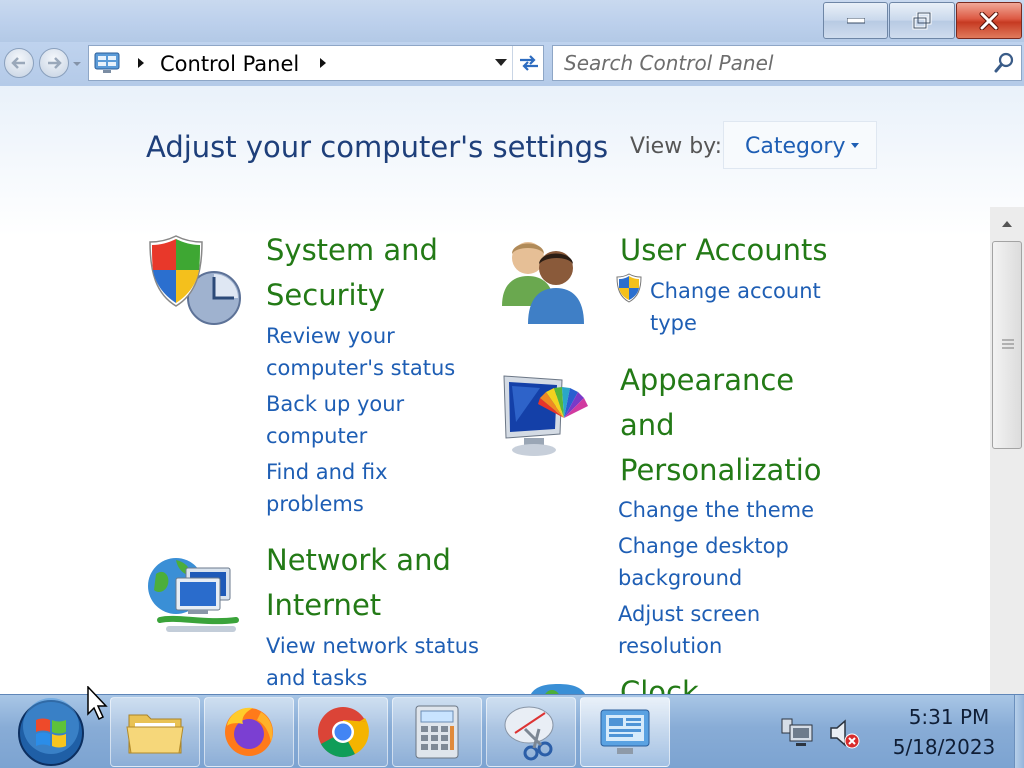 The width and height of the screenshot is (1024, 768). I want to click on back-button, so click(19, 63).